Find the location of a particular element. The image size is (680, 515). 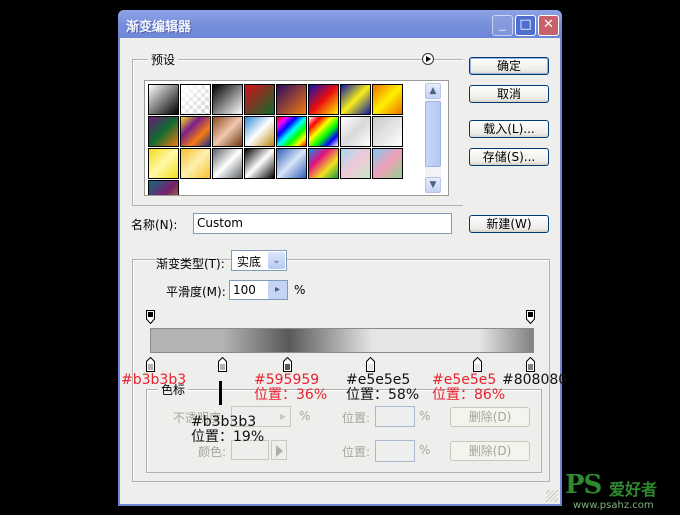

preset-swatch-orange-yellow-orange is located at coordinates (387, 99).